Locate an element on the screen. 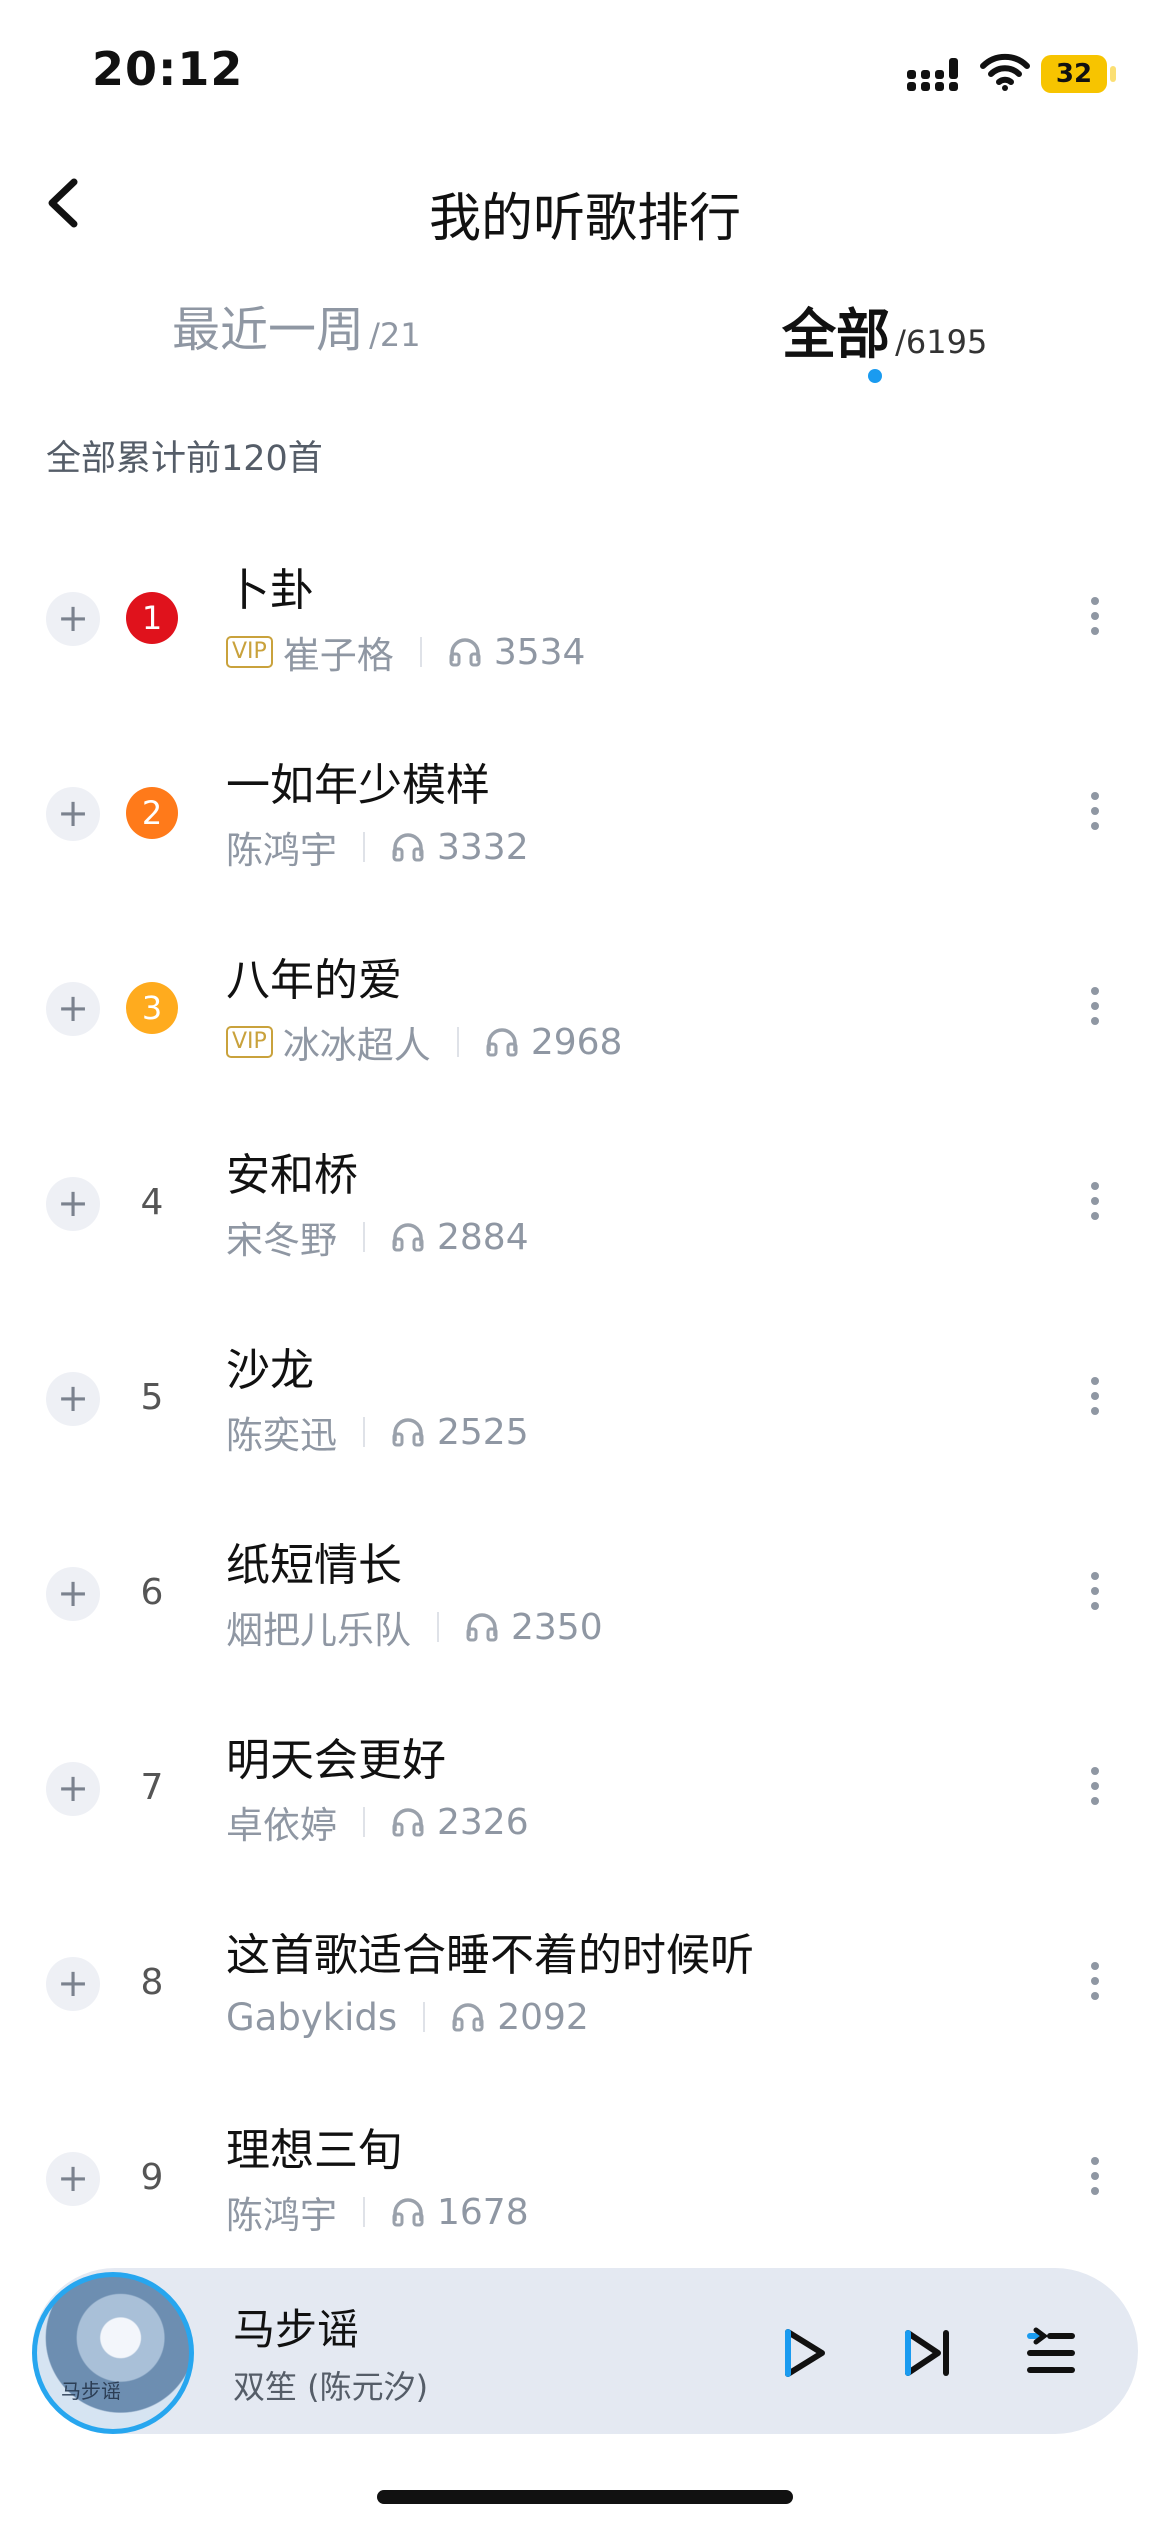 This screenshot has height=2532, width=1170. cover-title: 马步谣 is located at coordinates (91, 2391).